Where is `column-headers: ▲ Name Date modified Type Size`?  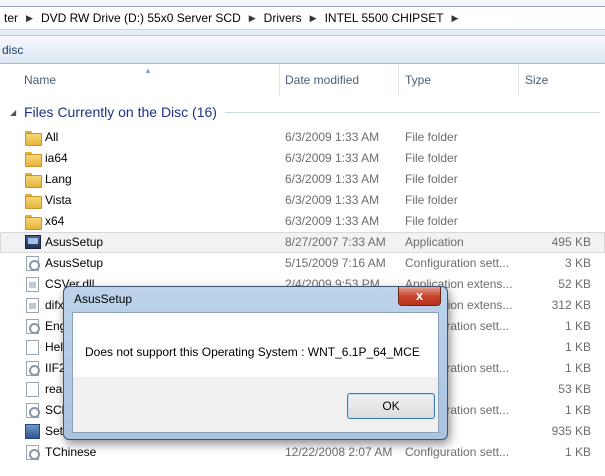 column-headers: ▲ Name Date modified Type Size is located at coordinates (302, 80).